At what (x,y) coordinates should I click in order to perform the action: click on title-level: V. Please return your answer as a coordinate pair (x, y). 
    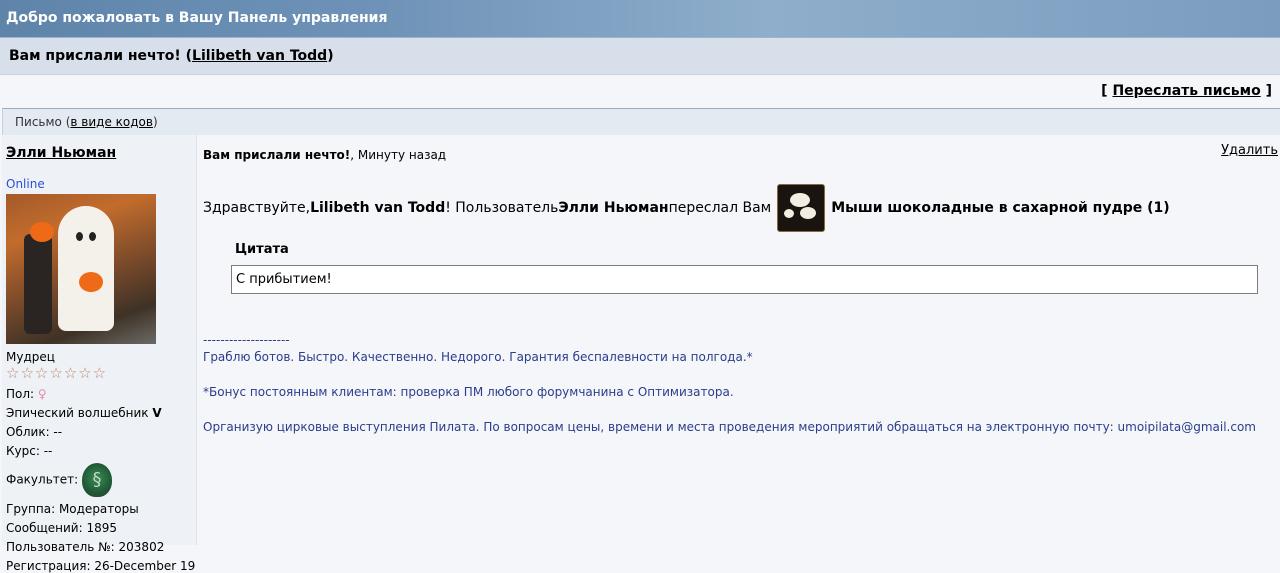
    Looking at the image, I should click on (157, 413).